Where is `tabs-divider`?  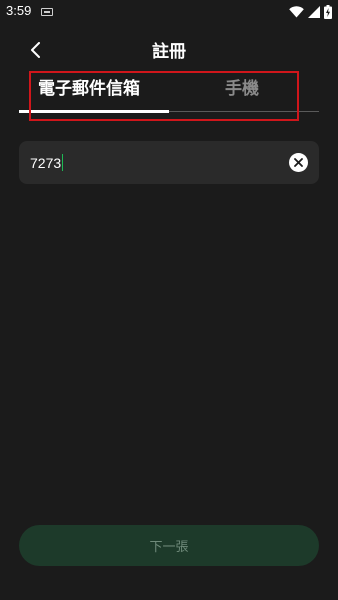
tabs-divider is located at coordinates (244, 111).